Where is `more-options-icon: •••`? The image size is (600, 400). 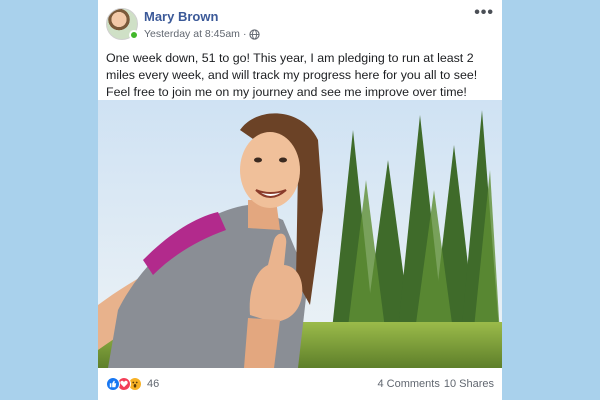
more-options-icon: ••• is located at coordinates (484, 13).